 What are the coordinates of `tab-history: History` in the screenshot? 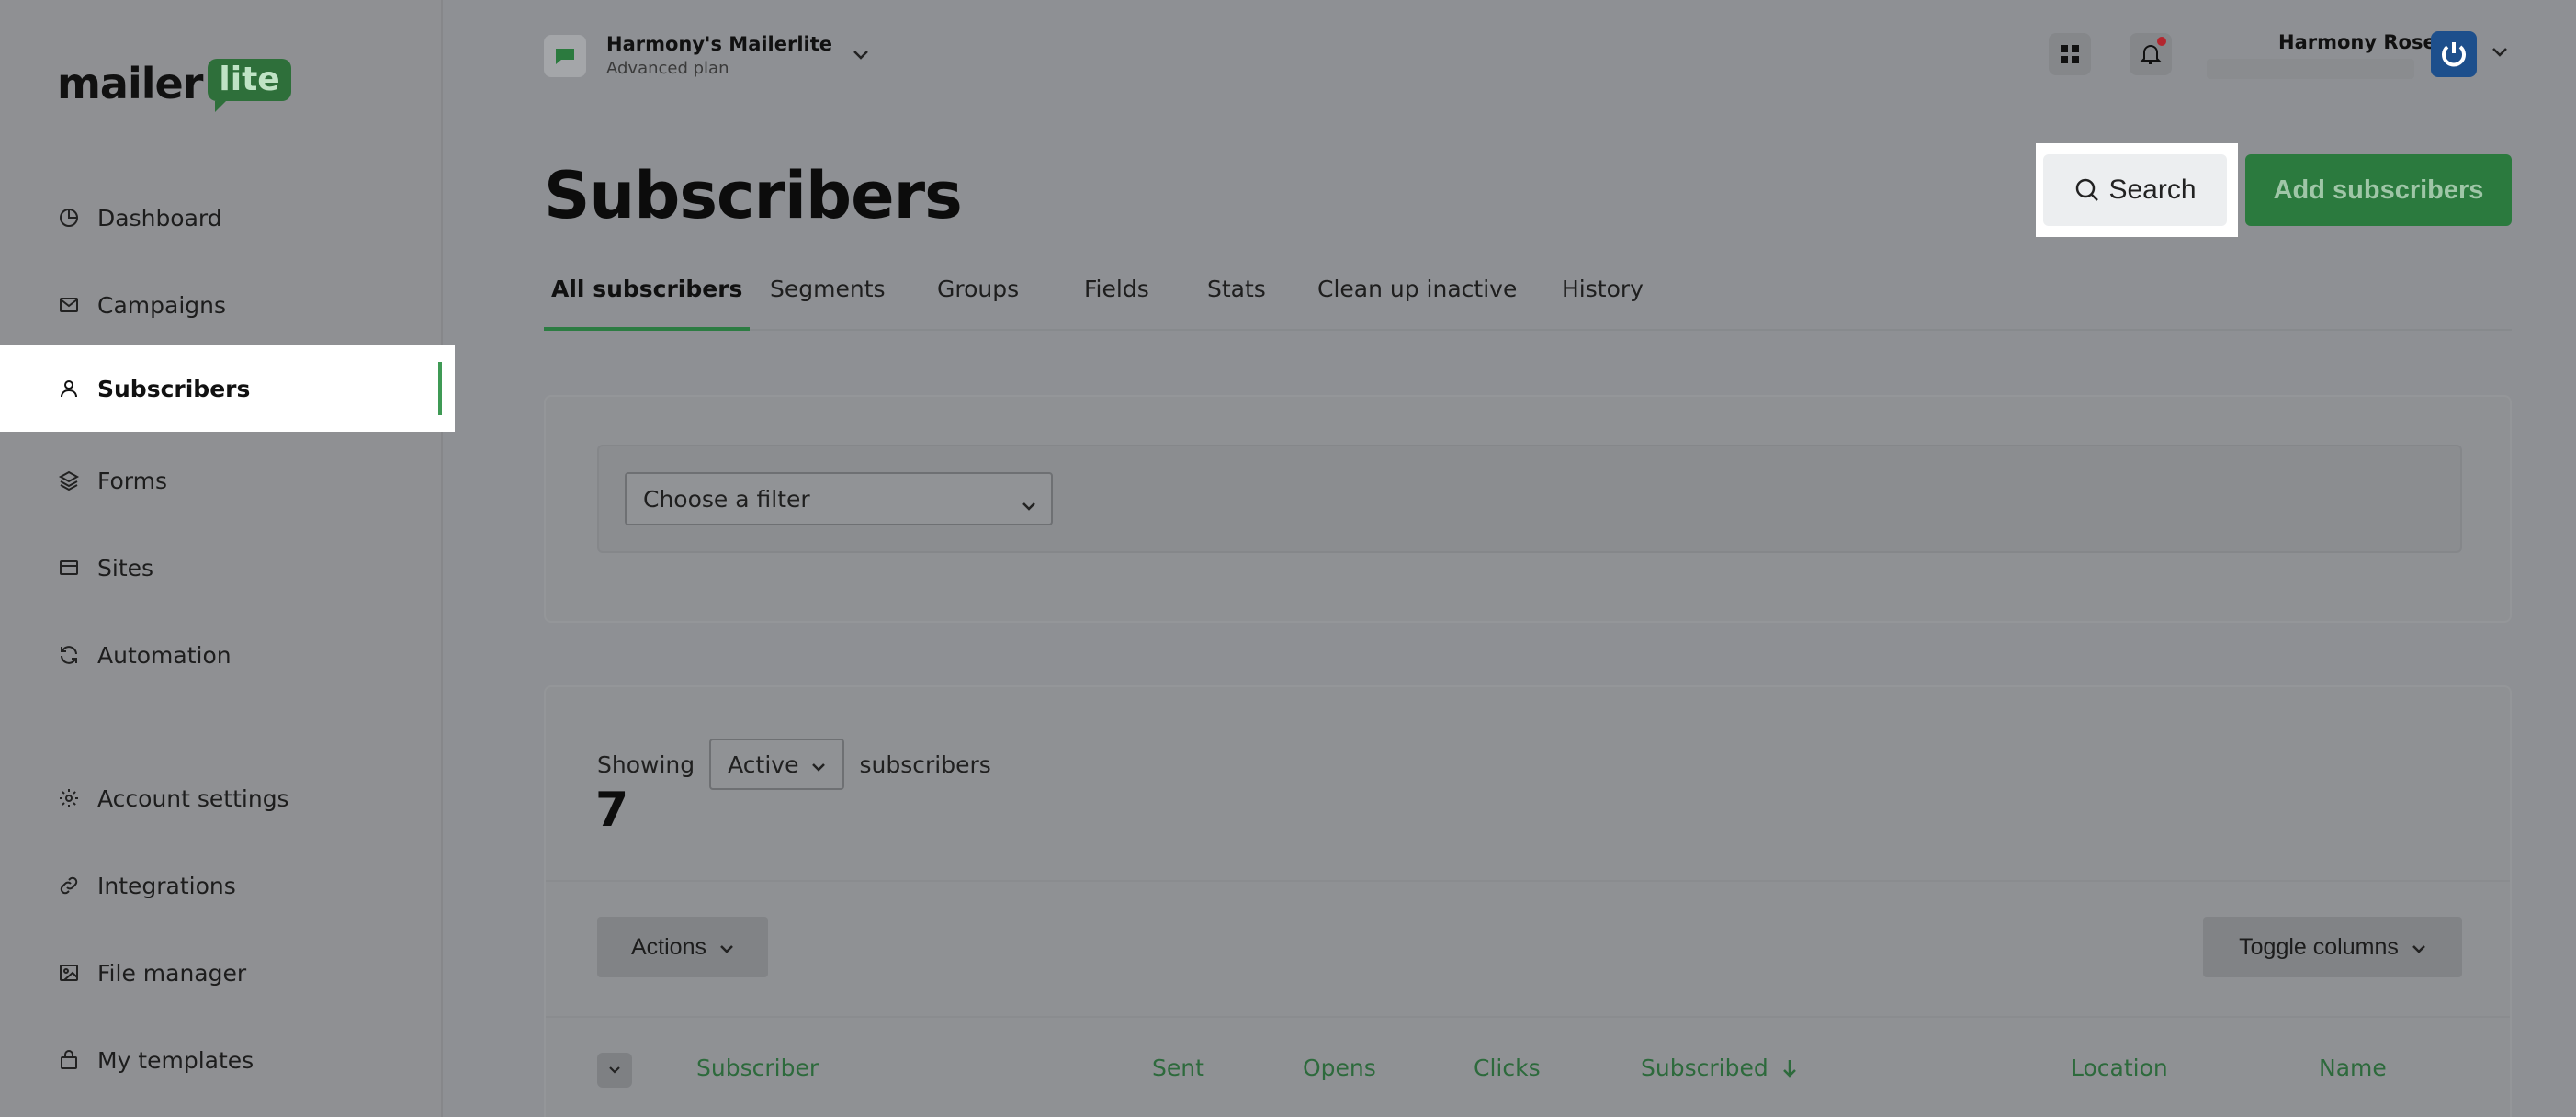 It's located at (1602, 298).